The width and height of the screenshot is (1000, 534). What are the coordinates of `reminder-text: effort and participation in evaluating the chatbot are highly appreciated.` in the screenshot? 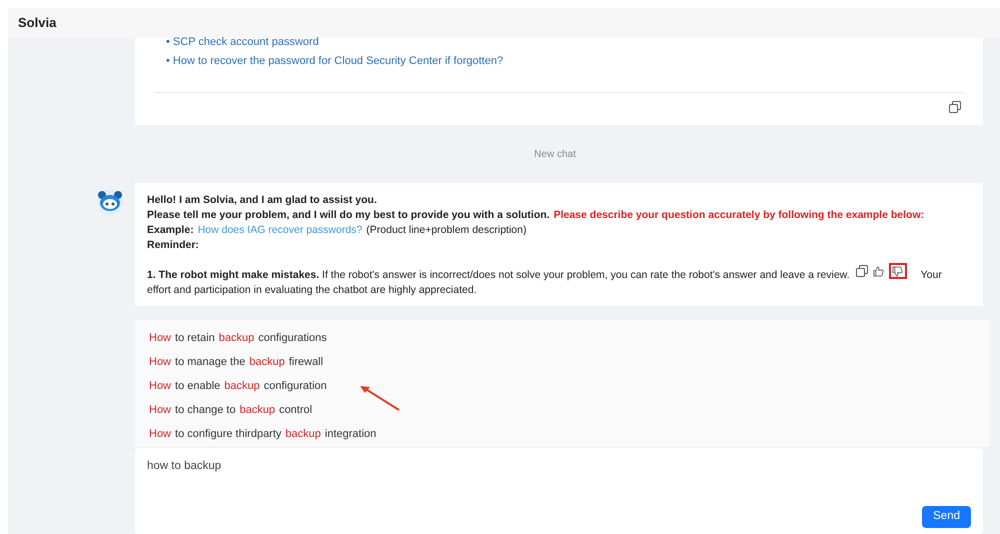 It's located at (312, 290).